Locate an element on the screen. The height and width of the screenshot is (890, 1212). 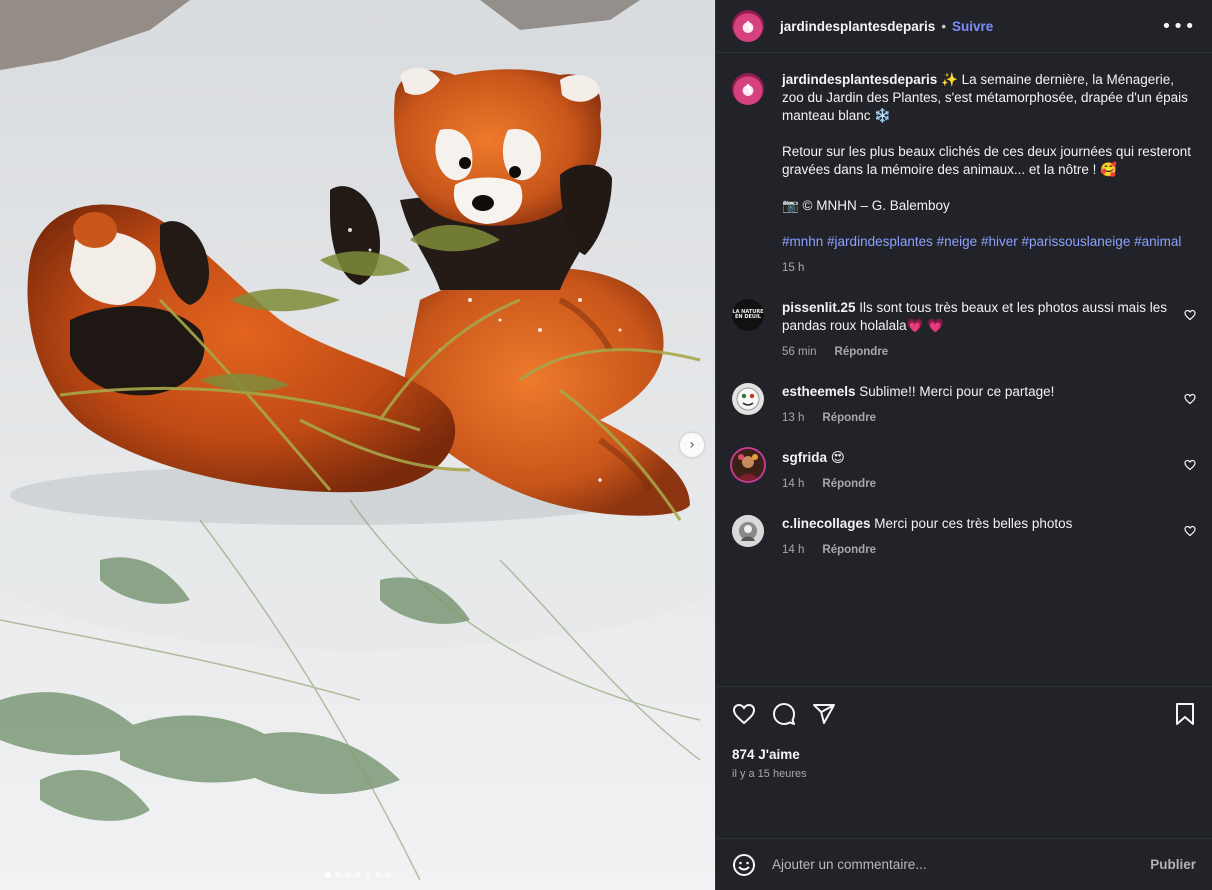
avatar-face-icon is located at coordinates (748, 399).